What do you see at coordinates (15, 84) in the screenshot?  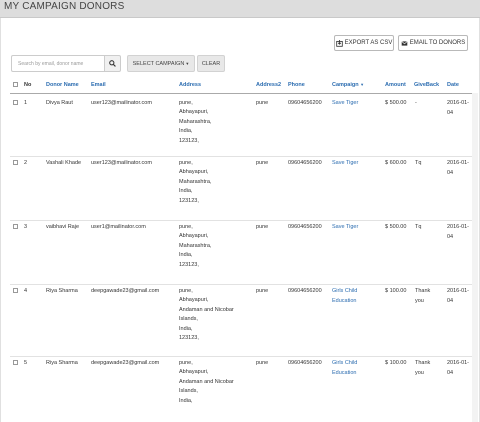 I see `select-all-checkbox` at bounding box center [15, 84].